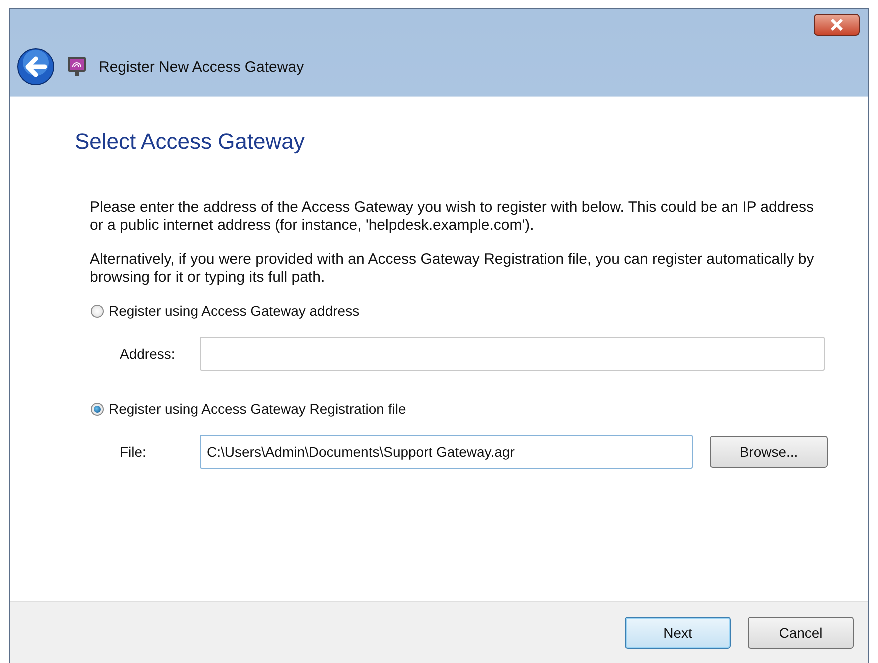 The height and width of the screenshot is (663, 878). What do you see at coordinates (446, 452) in the screenshot?
I see `file-field: C:\Users\Admin\Documents\Support Gateway.agr` at bounding box center [446, 452].